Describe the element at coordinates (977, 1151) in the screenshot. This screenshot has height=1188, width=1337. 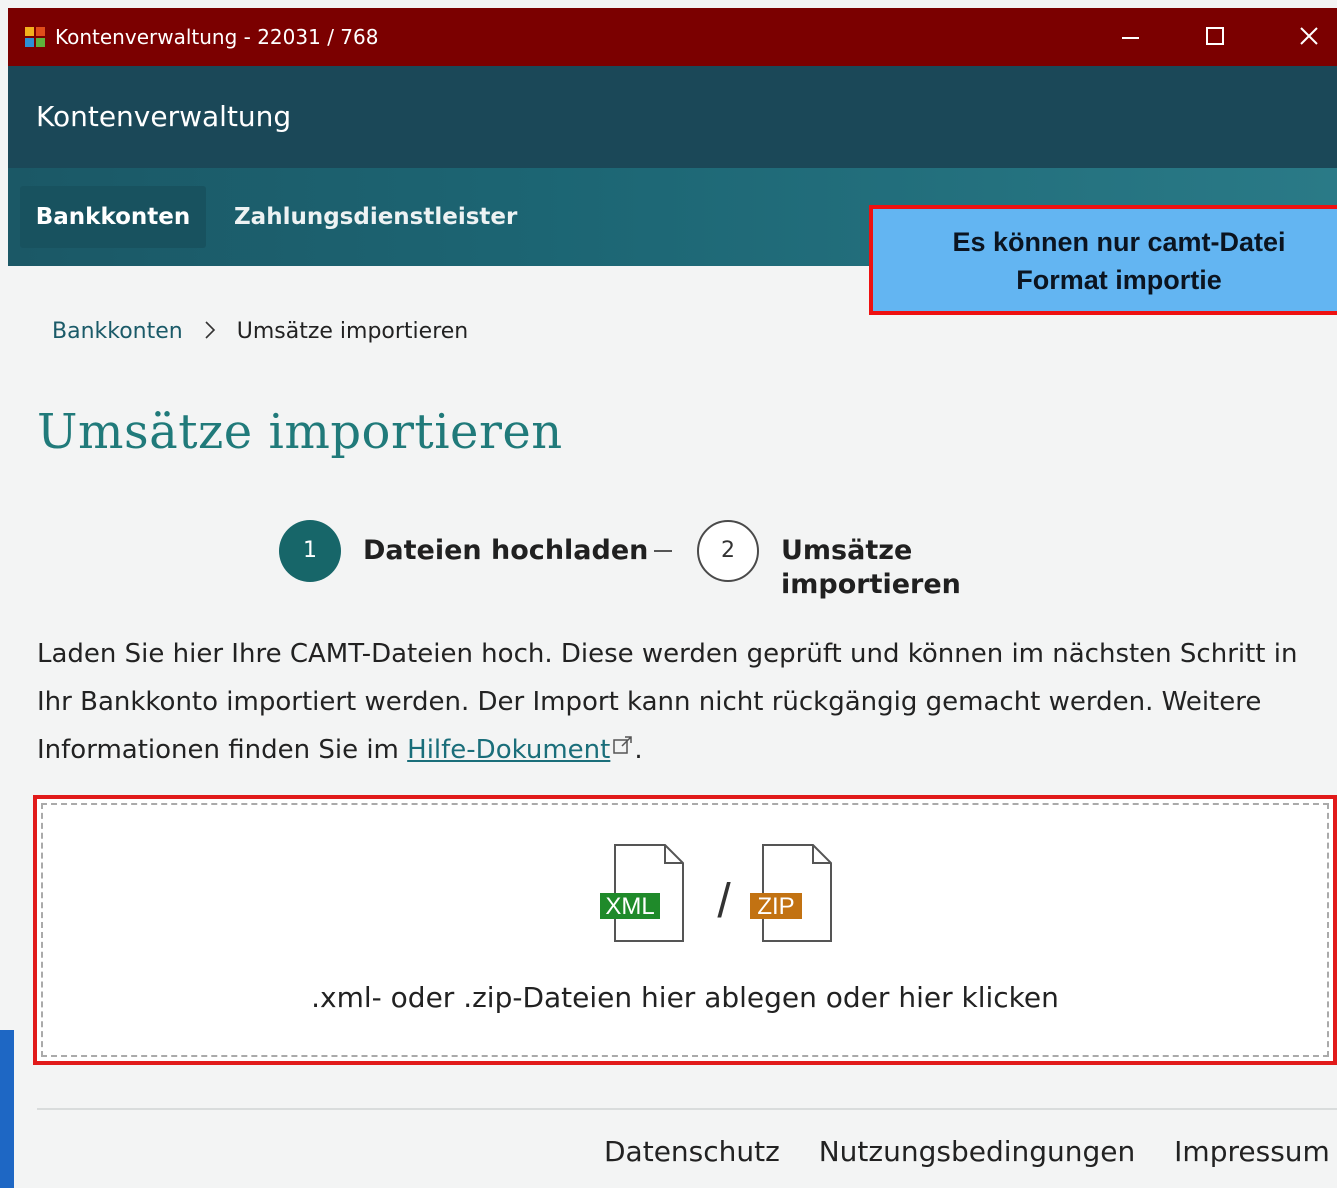
I see `footer-link-nutzungsbedingungen: Nutzungsbedingungen` at that location.